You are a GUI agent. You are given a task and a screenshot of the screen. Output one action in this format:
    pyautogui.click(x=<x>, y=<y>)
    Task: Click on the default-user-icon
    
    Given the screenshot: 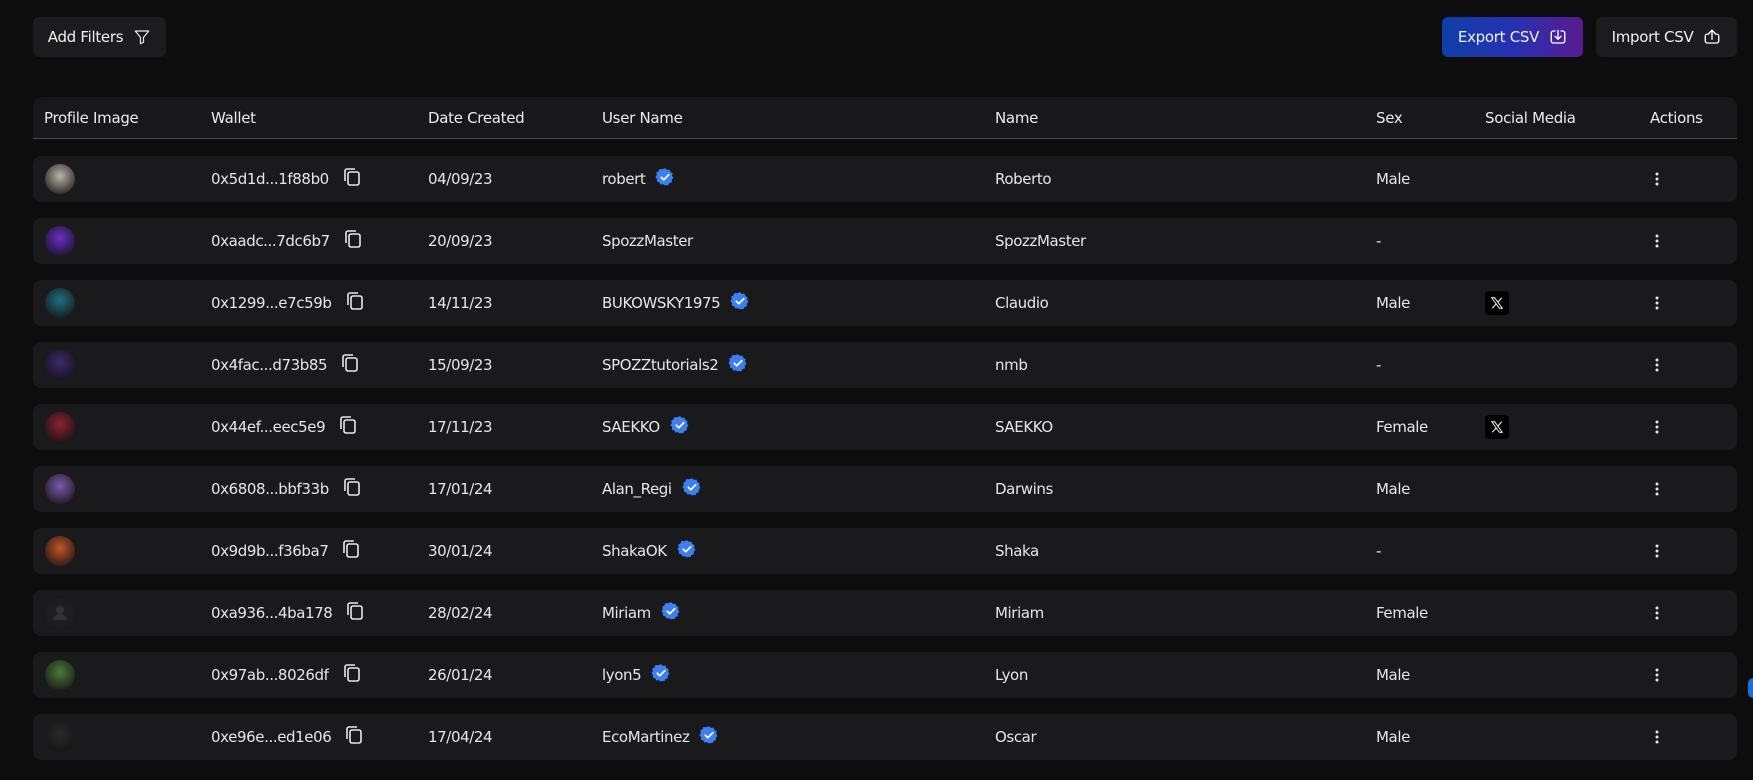 What is the action you would take?
    pyautogui.click(x=60, y=613)
    